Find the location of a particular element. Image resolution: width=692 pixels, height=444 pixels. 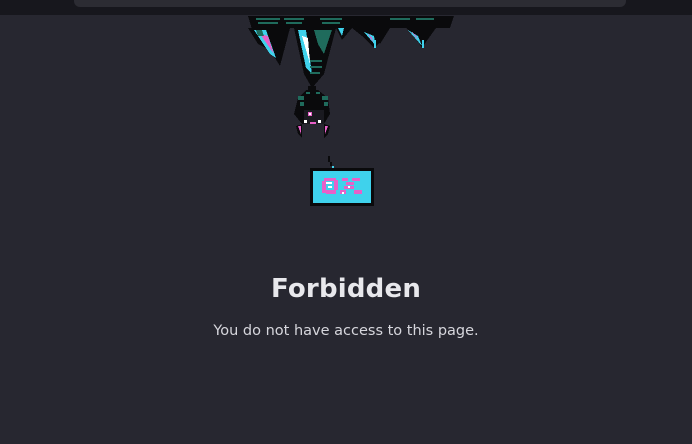

page-title: Forbidden is located at coordinates (346, 289).